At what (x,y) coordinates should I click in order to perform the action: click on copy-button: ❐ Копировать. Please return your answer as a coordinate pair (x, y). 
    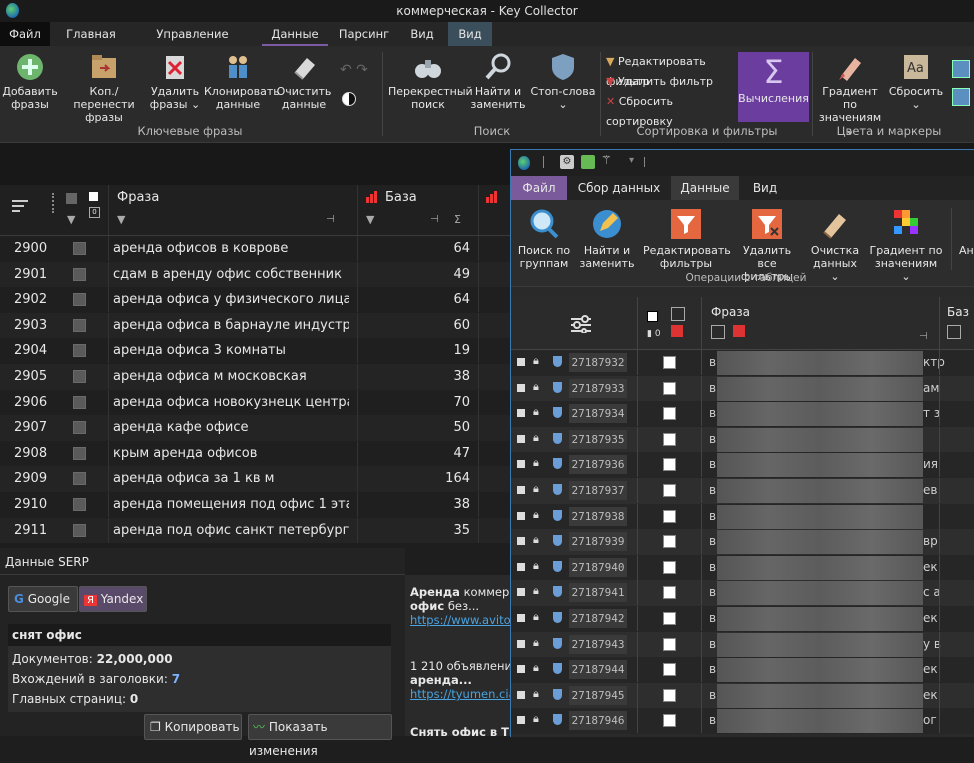
    Looking at the image, I should click on (193, 727).